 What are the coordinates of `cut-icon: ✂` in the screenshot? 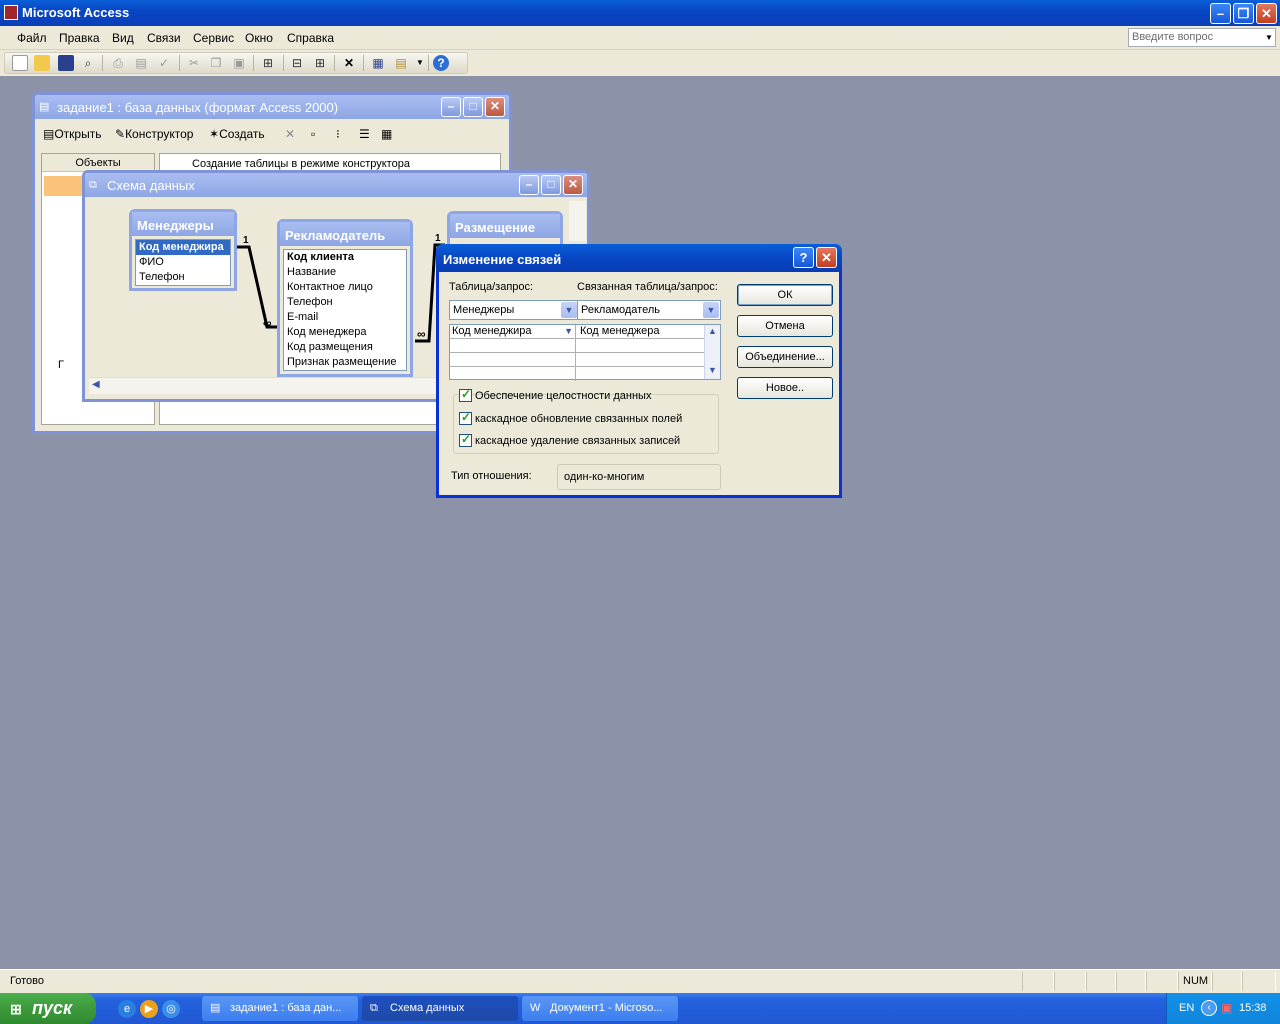 It's located at (194, 63).